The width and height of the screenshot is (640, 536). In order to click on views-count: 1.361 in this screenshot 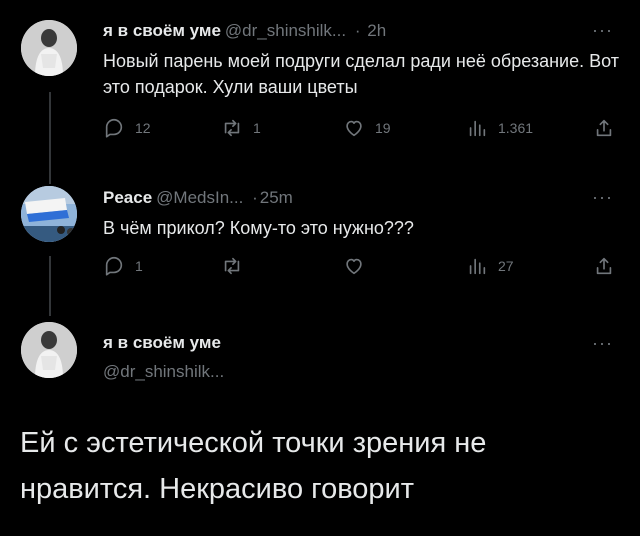, I will do `click(516, 128)`.